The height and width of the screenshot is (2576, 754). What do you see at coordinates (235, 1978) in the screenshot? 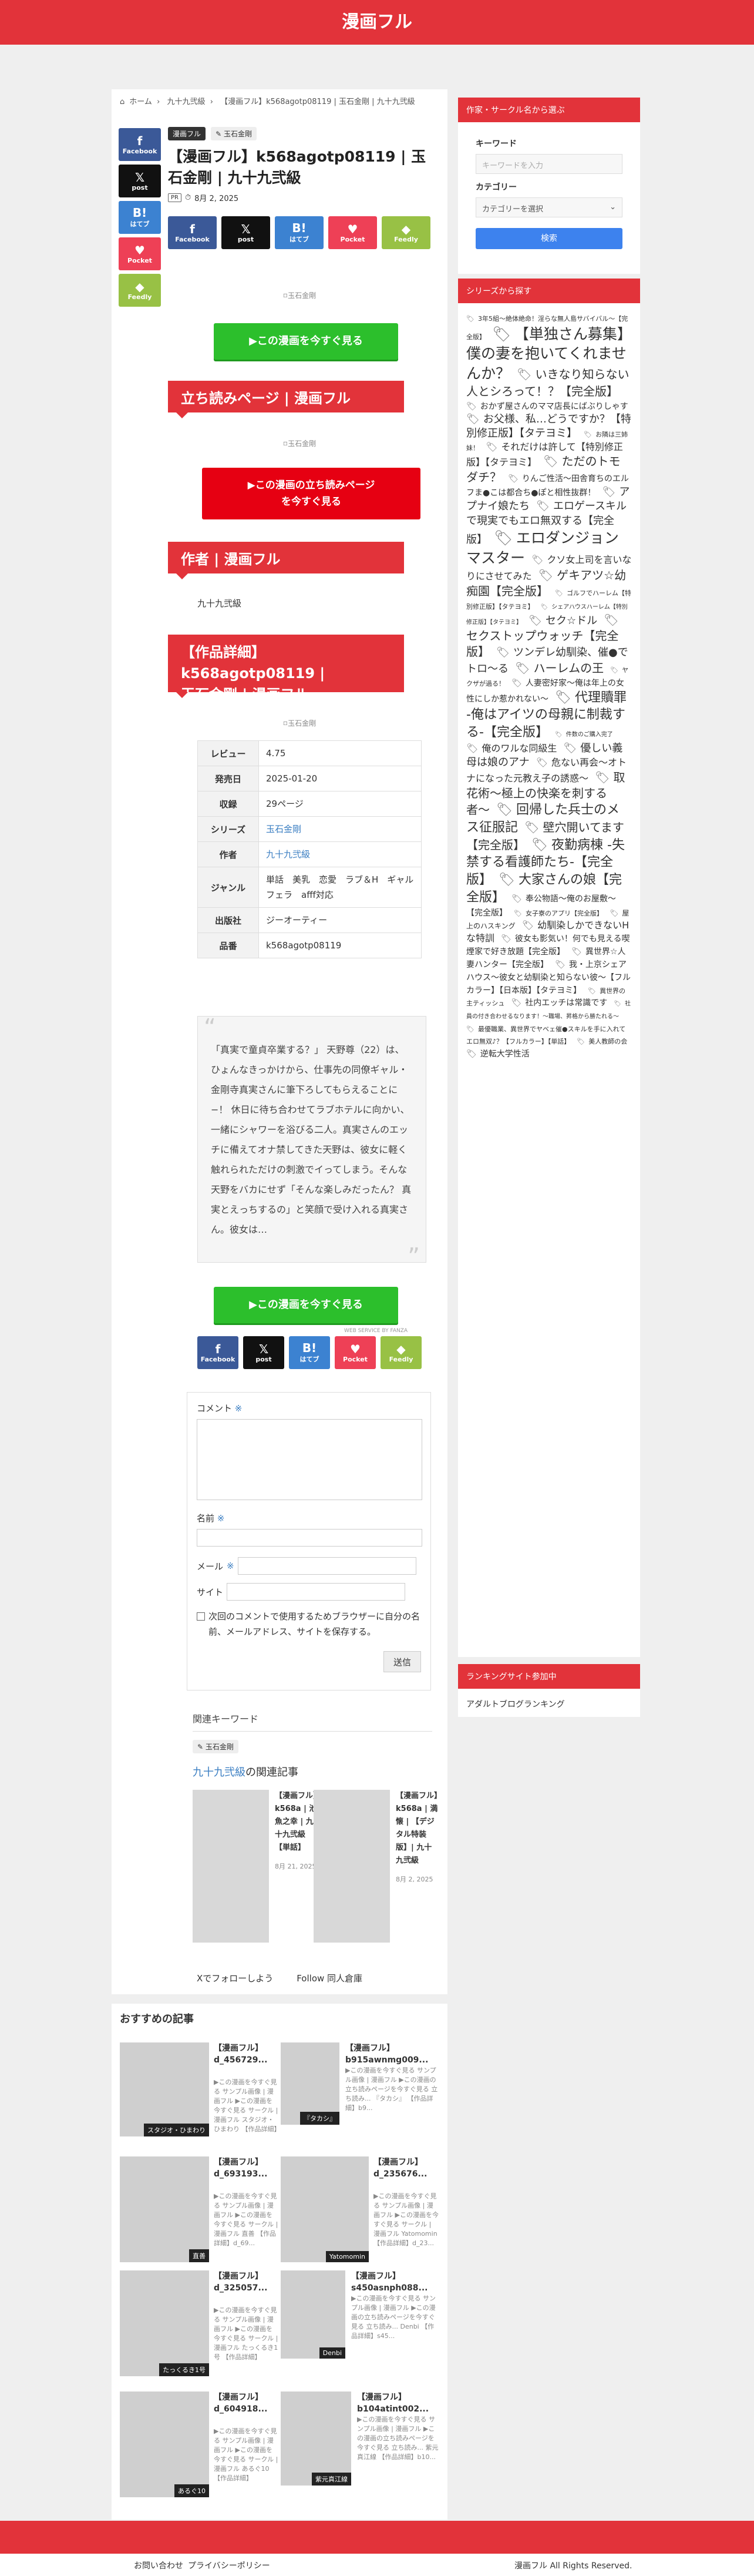
I see `follow-x-link: Xでフォローしよう` at bounding box center [235, 1978].